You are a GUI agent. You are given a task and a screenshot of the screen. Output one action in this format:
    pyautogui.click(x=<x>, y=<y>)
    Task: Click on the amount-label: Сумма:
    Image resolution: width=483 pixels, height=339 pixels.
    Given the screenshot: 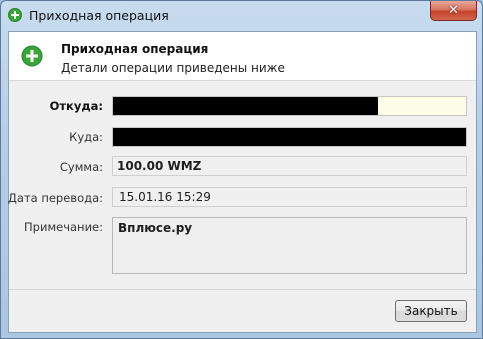 What is the action you would take?
    pyautogui.click(x=81, y=167)
    